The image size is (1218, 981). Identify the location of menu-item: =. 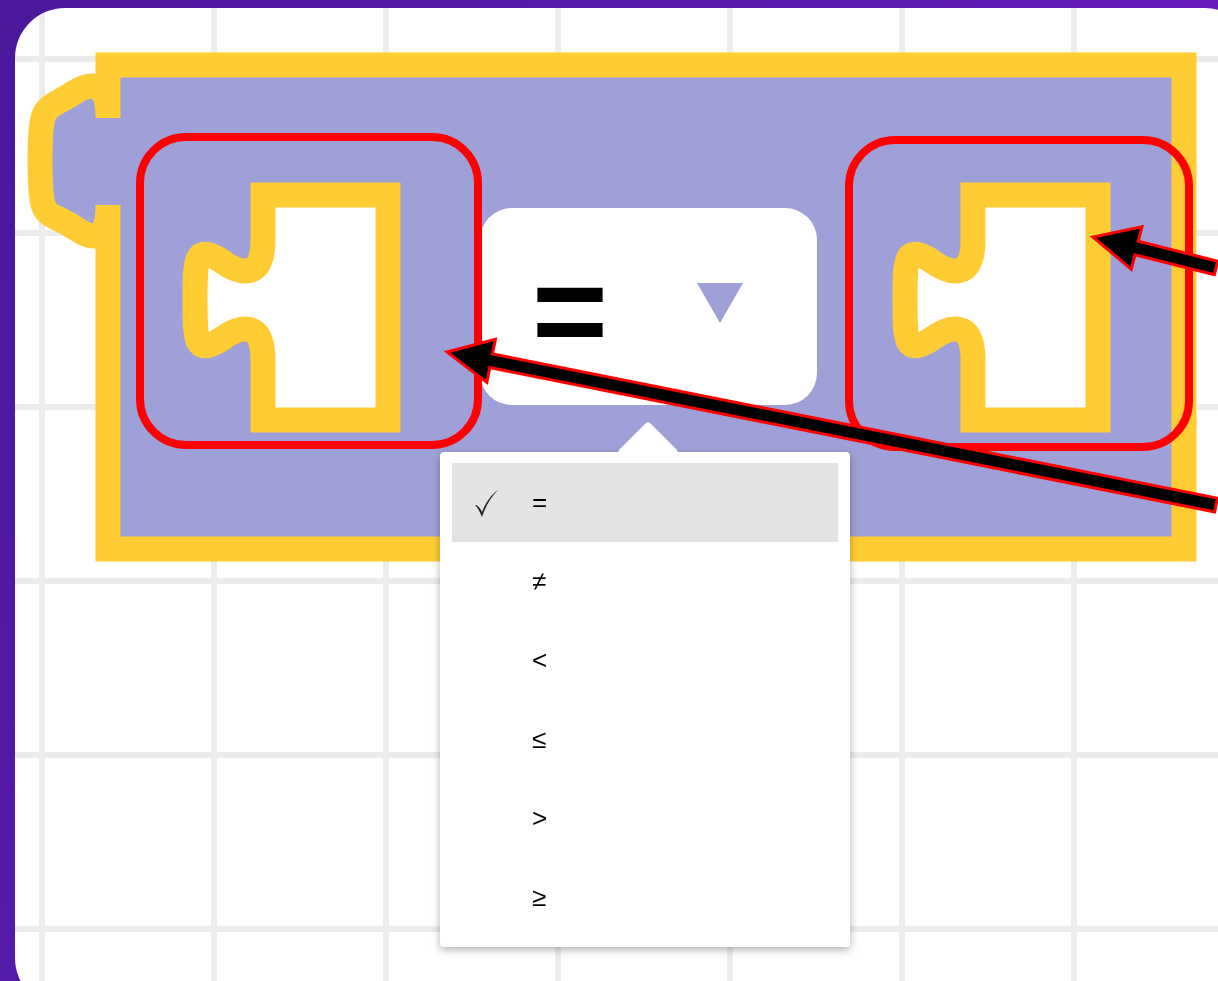
(645, 502).